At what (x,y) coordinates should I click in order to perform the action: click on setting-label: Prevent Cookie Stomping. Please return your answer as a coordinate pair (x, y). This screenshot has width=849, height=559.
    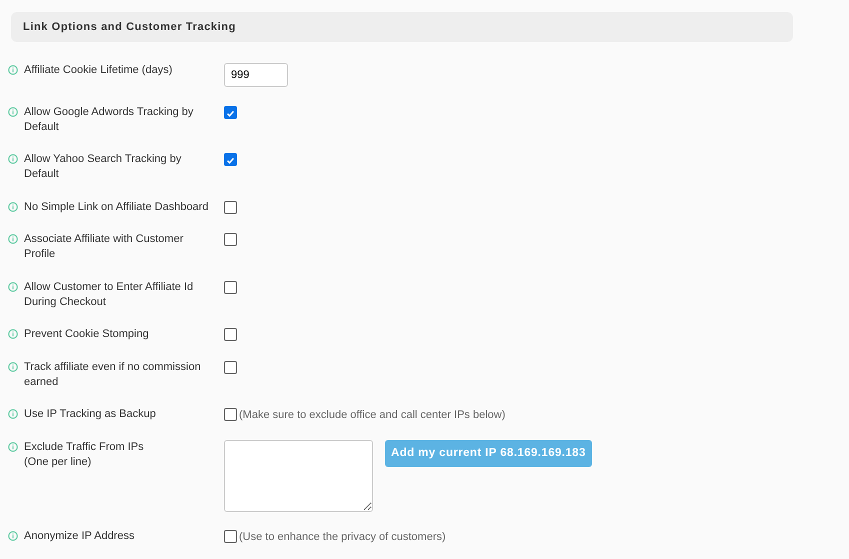
    Looking at the image, I should click on (86, 334).